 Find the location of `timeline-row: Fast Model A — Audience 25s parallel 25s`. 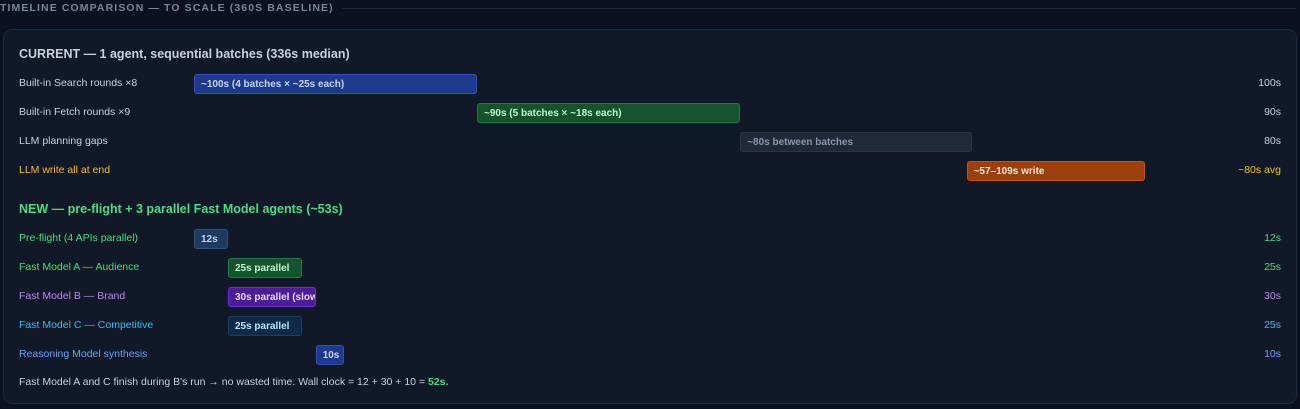

timeline-row: Fast Model A — Audience 25s parallel 25s is located at coordinates (650, 268).